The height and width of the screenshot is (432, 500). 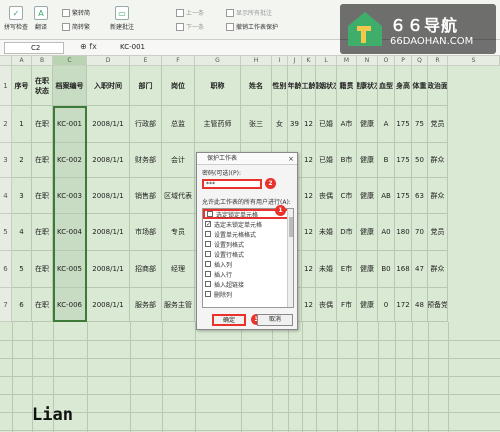 I want to click on table-cell: 4, so click(x=22, y=232).